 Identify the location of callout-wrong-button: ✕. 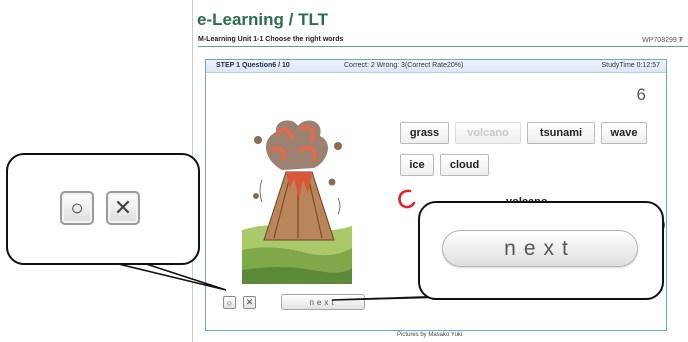
(123, 208).